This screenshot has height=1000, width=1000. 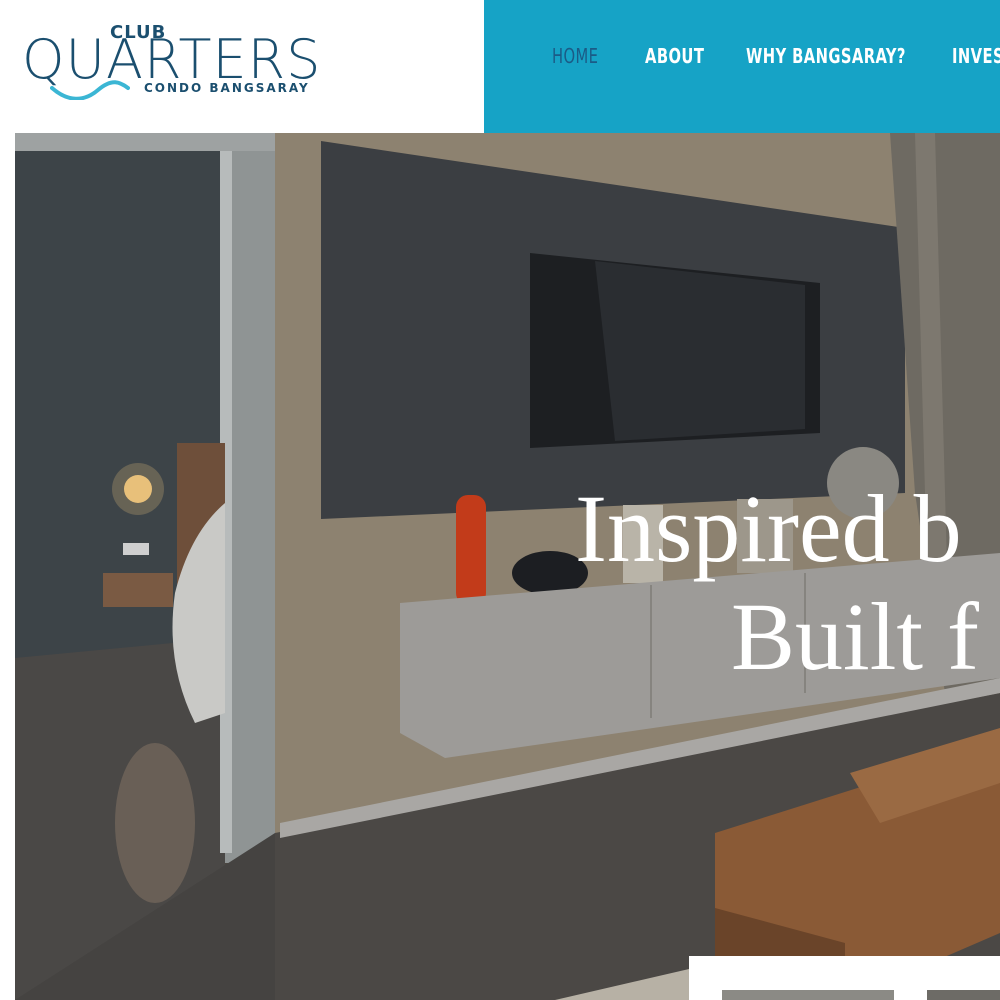 I want to click on logo-subtitle: CONDO BANGSARAY, so click(x=227, y=88).